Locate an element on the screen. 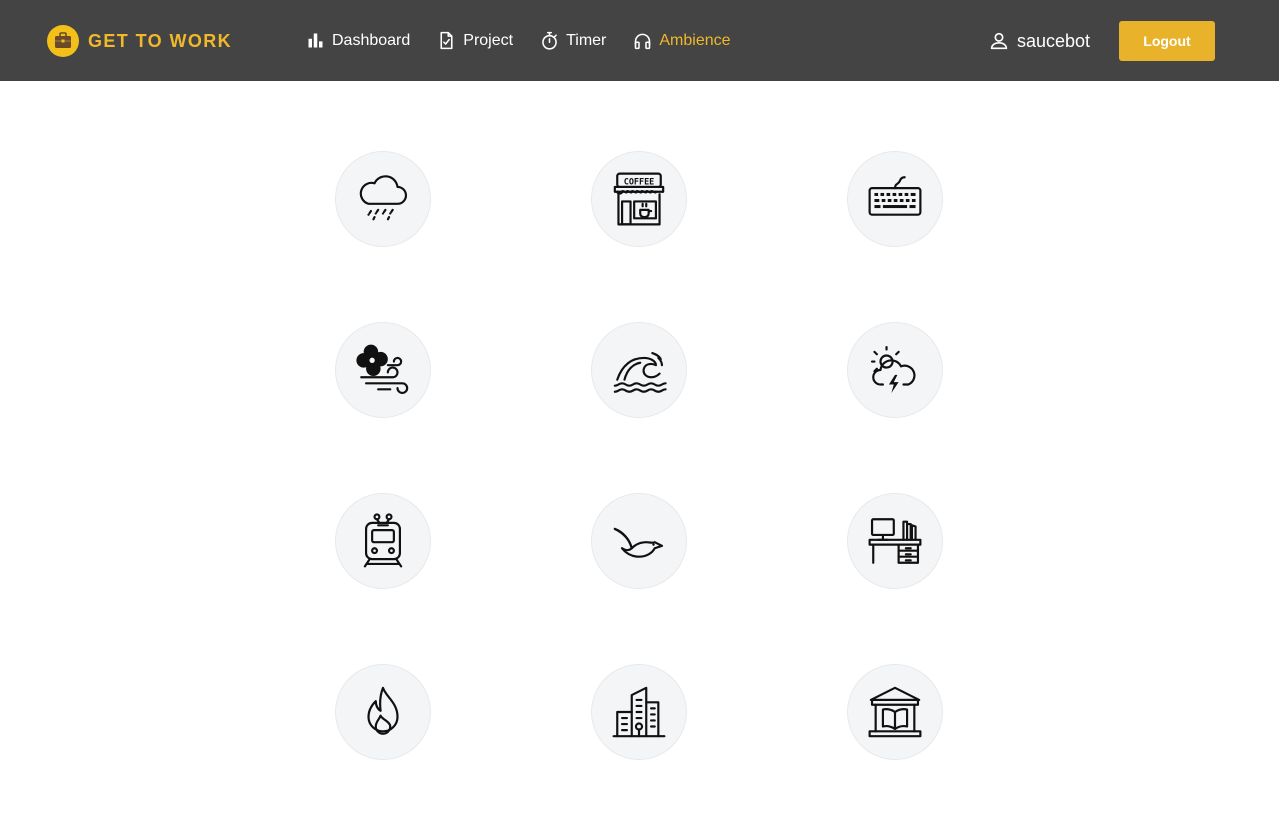 This screenshot has height=829, width=1279. briefcase-icon is located at coordinates (63, 41).